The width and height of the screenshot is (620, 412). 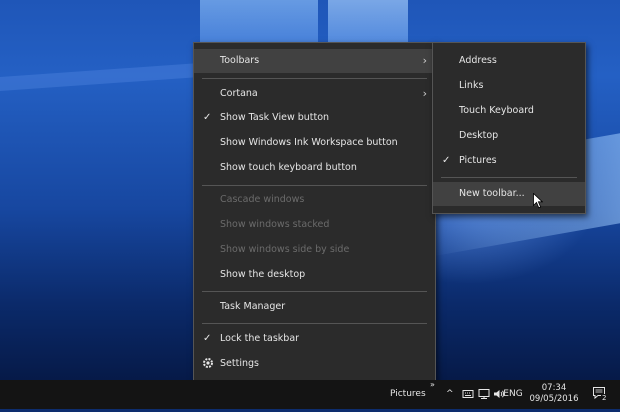 What do you see at coordinates (484, 394) in the screenshot?
I see `network-icon` at bounding box center [484, 394].